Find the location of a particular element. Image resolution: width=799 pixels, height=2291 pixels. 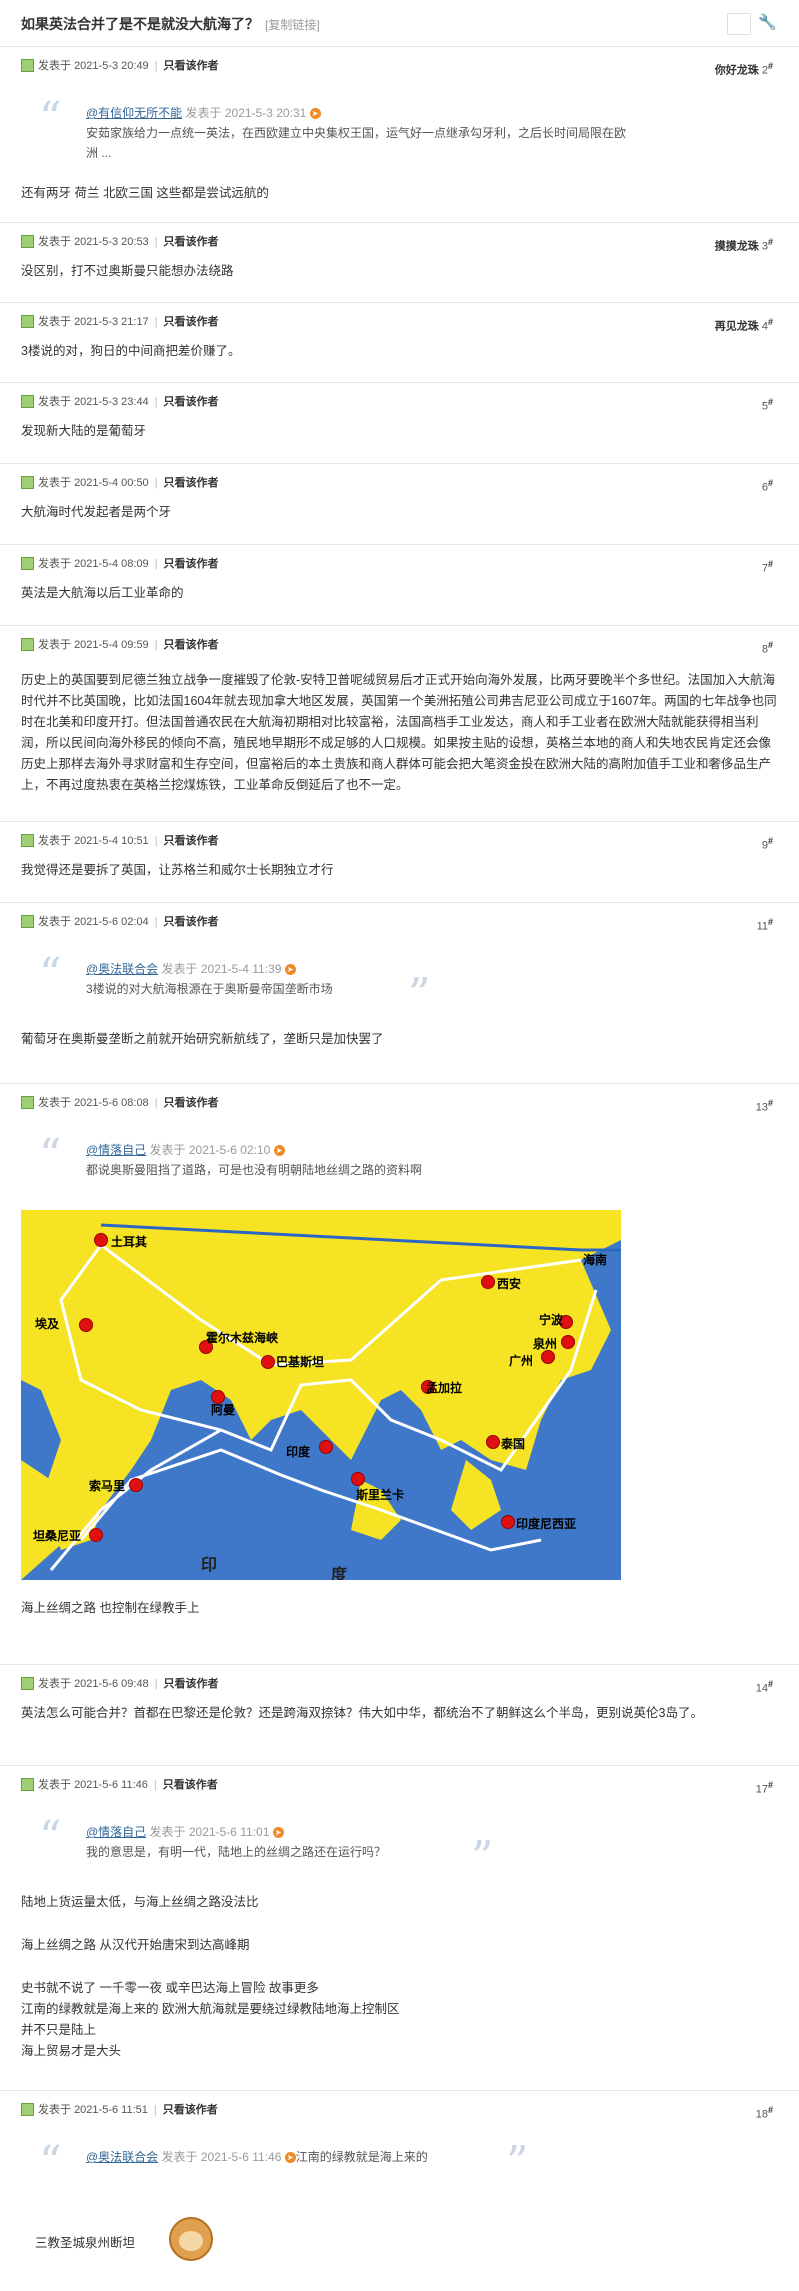

post-meta: 发表于 2021-5-4 10:51 | 只看该作者 9# is located at coordinates (399, 841).